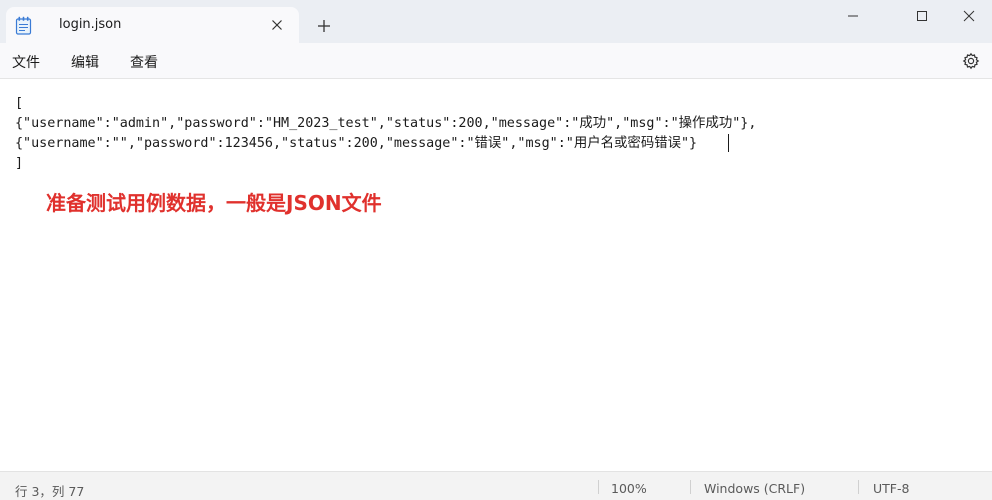 The width and height of the screenshot is (992, 500). What do you see at coordinates (277, 25) in the screenshot?
I see `close-tab-icon` at bounding box center [277, 25].